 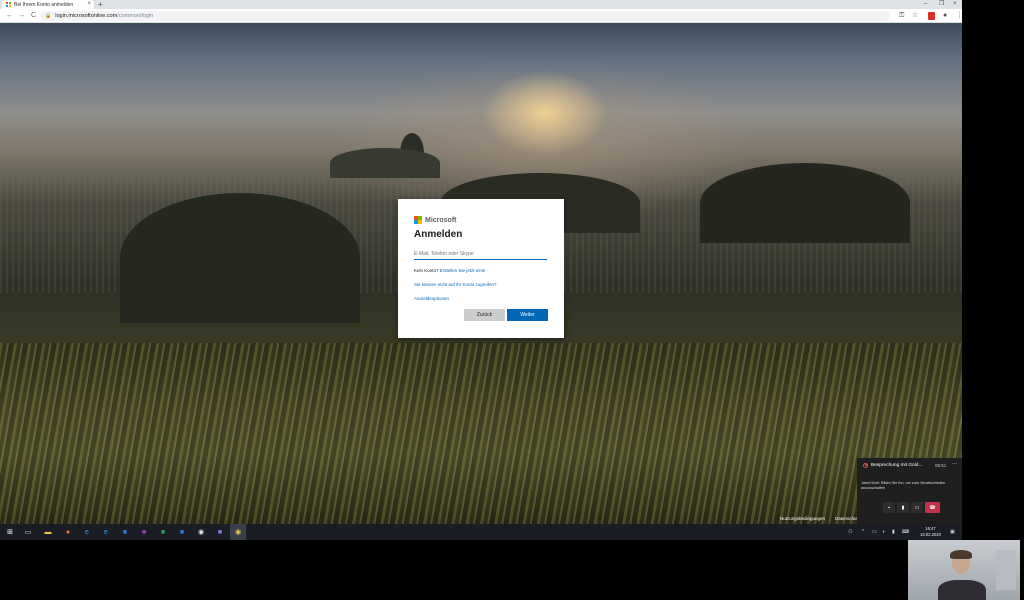 What do you see at coordinates (805, 203) in the screenshot?
I see `hill-right` at bounding box center [805, 203].